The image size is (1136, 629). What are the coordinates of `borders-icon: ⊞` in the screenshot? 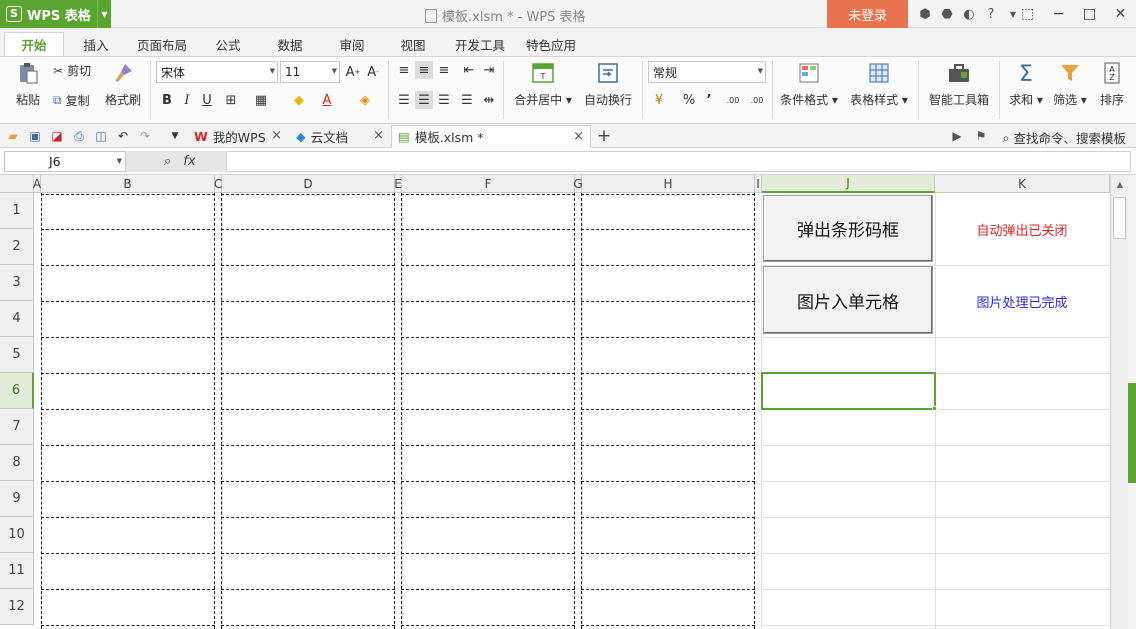 It's located at (231, 100).